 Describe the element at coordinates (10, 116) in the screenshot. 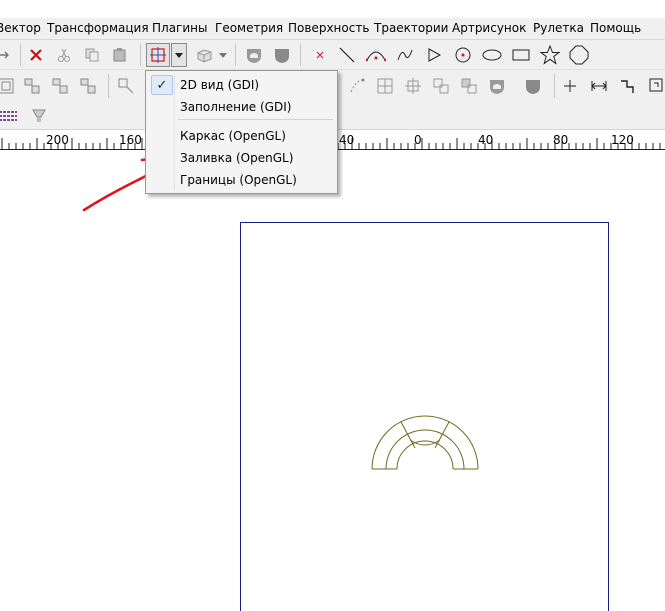

I see `hatch-icon` at that location.